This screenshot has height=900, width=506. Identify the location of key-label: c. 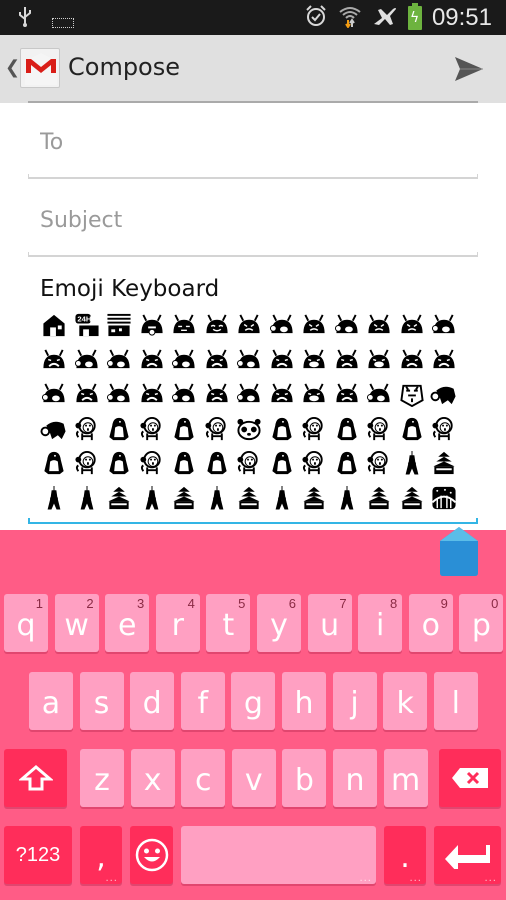
(203, 780).